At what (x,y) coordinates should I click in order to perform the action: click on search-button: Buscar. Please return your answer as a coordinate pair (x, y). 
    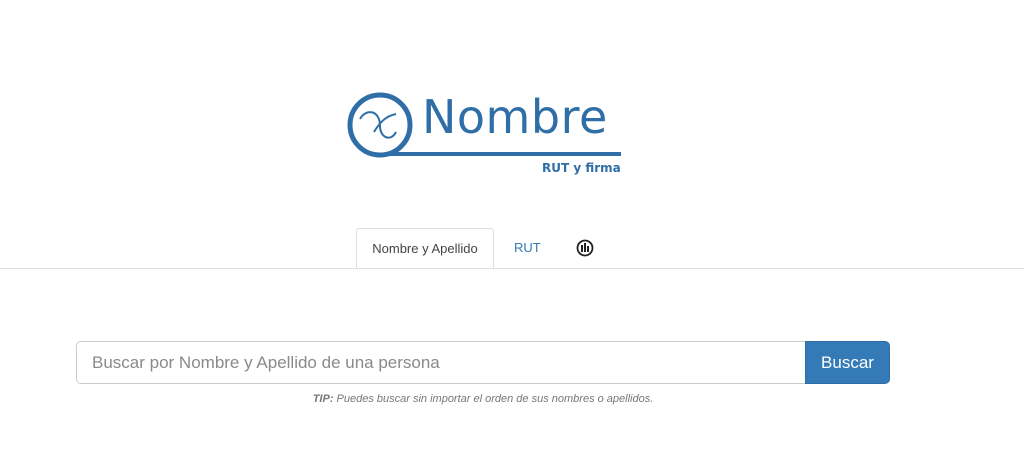
    Looking at the image, I should click on (847, 362).